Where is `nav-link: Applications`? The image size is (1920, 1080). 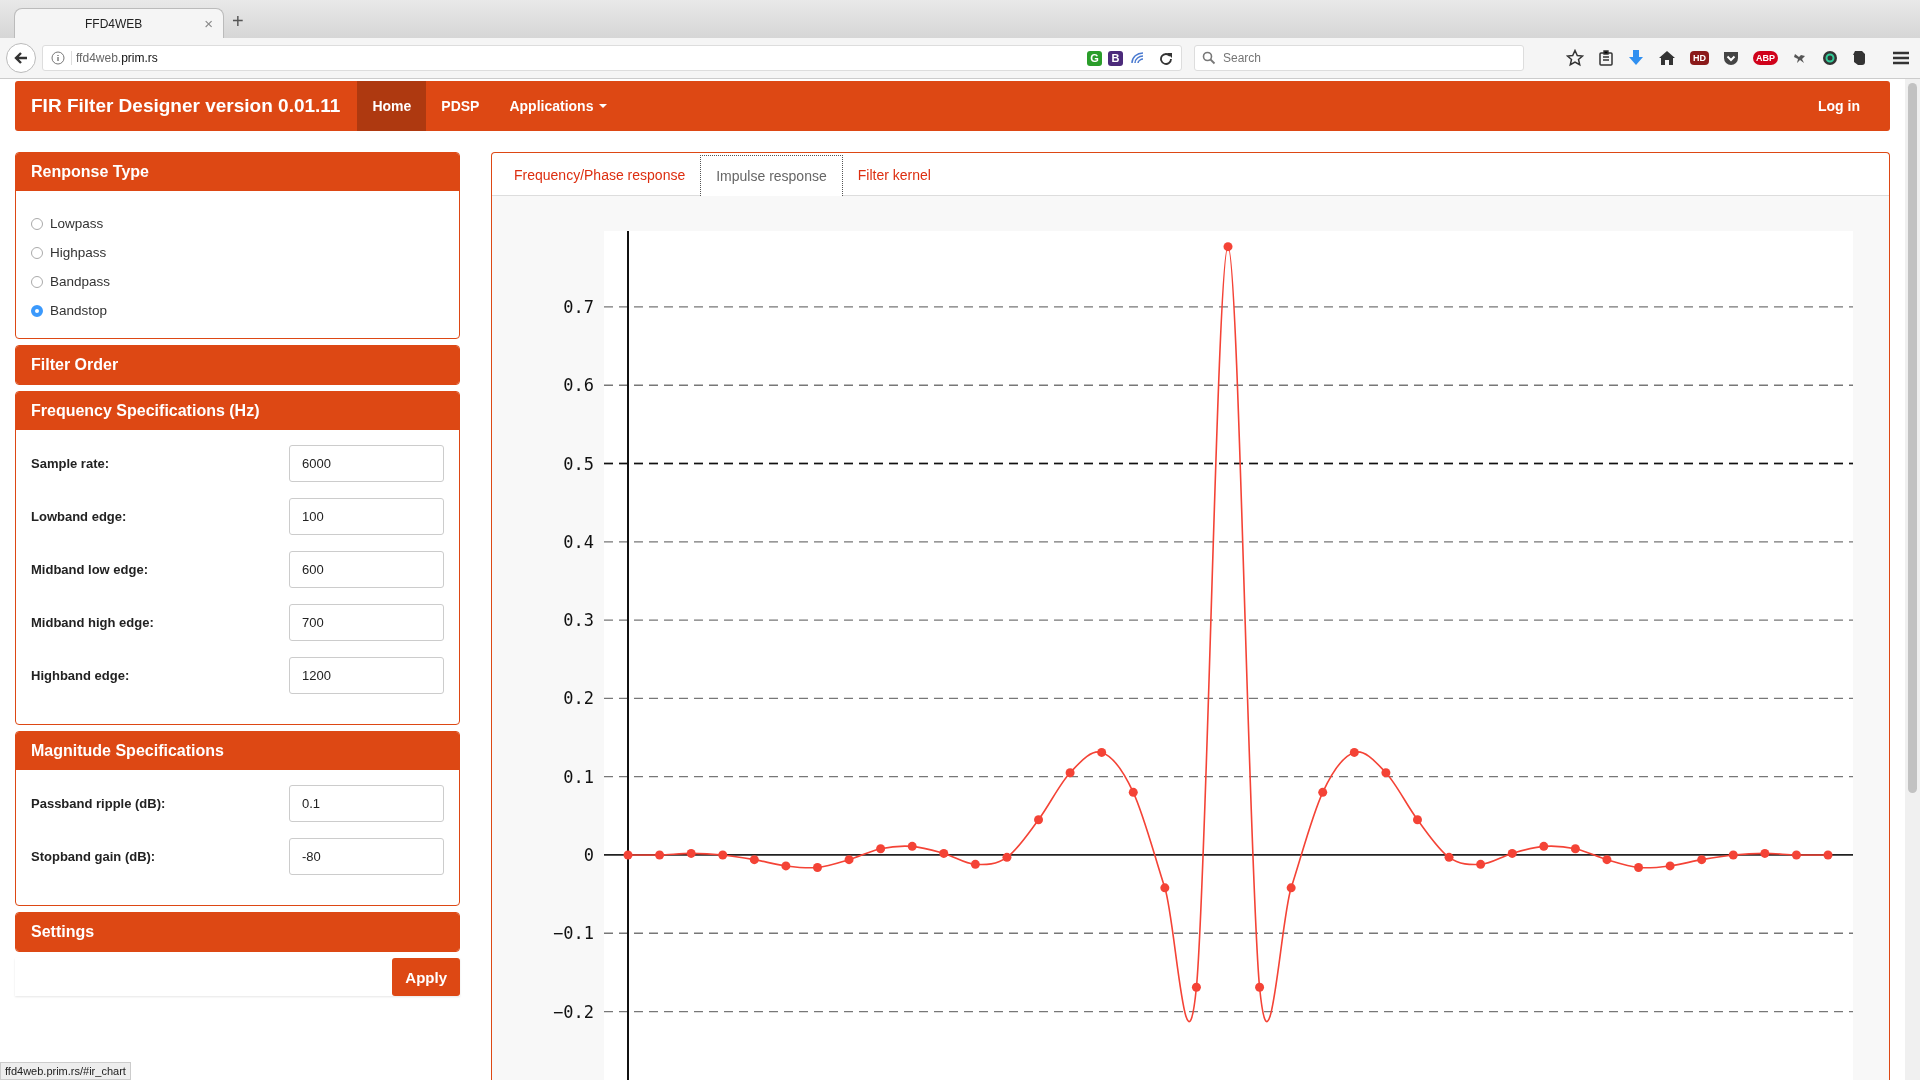
nav-link: Applications is located at coordinates (558, 106).